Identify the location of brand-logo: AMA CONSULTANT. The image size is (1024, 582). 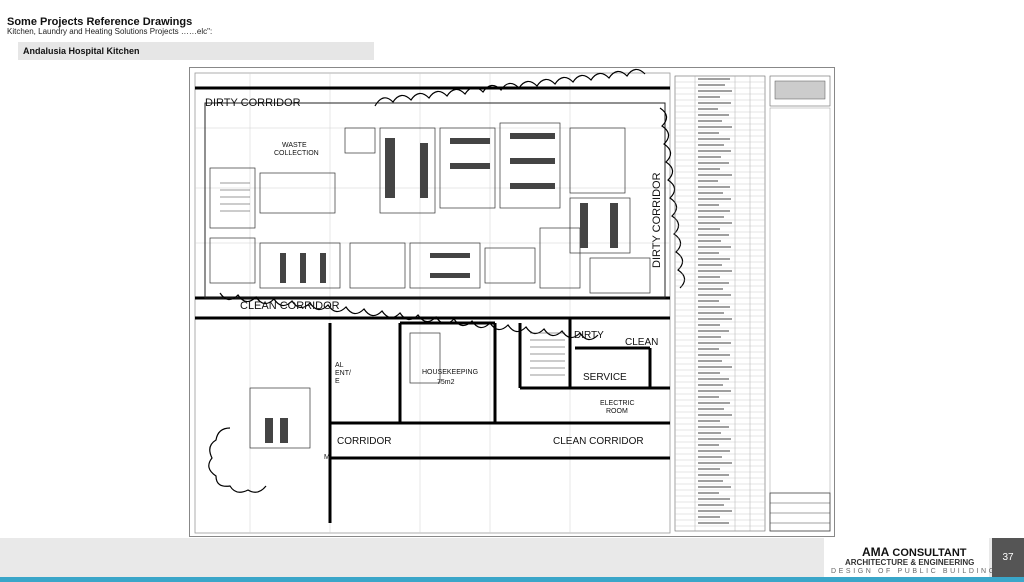
(914, 552).